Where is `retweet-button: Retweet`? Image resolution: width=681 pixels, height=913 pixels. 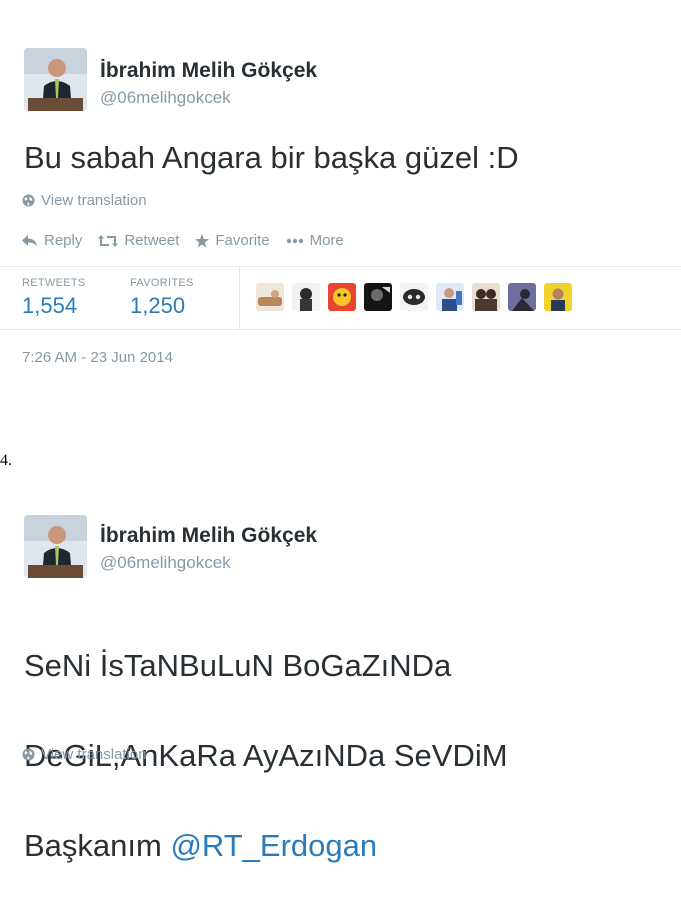
retweet-button: Retweet is located at coordinates (138, 240).